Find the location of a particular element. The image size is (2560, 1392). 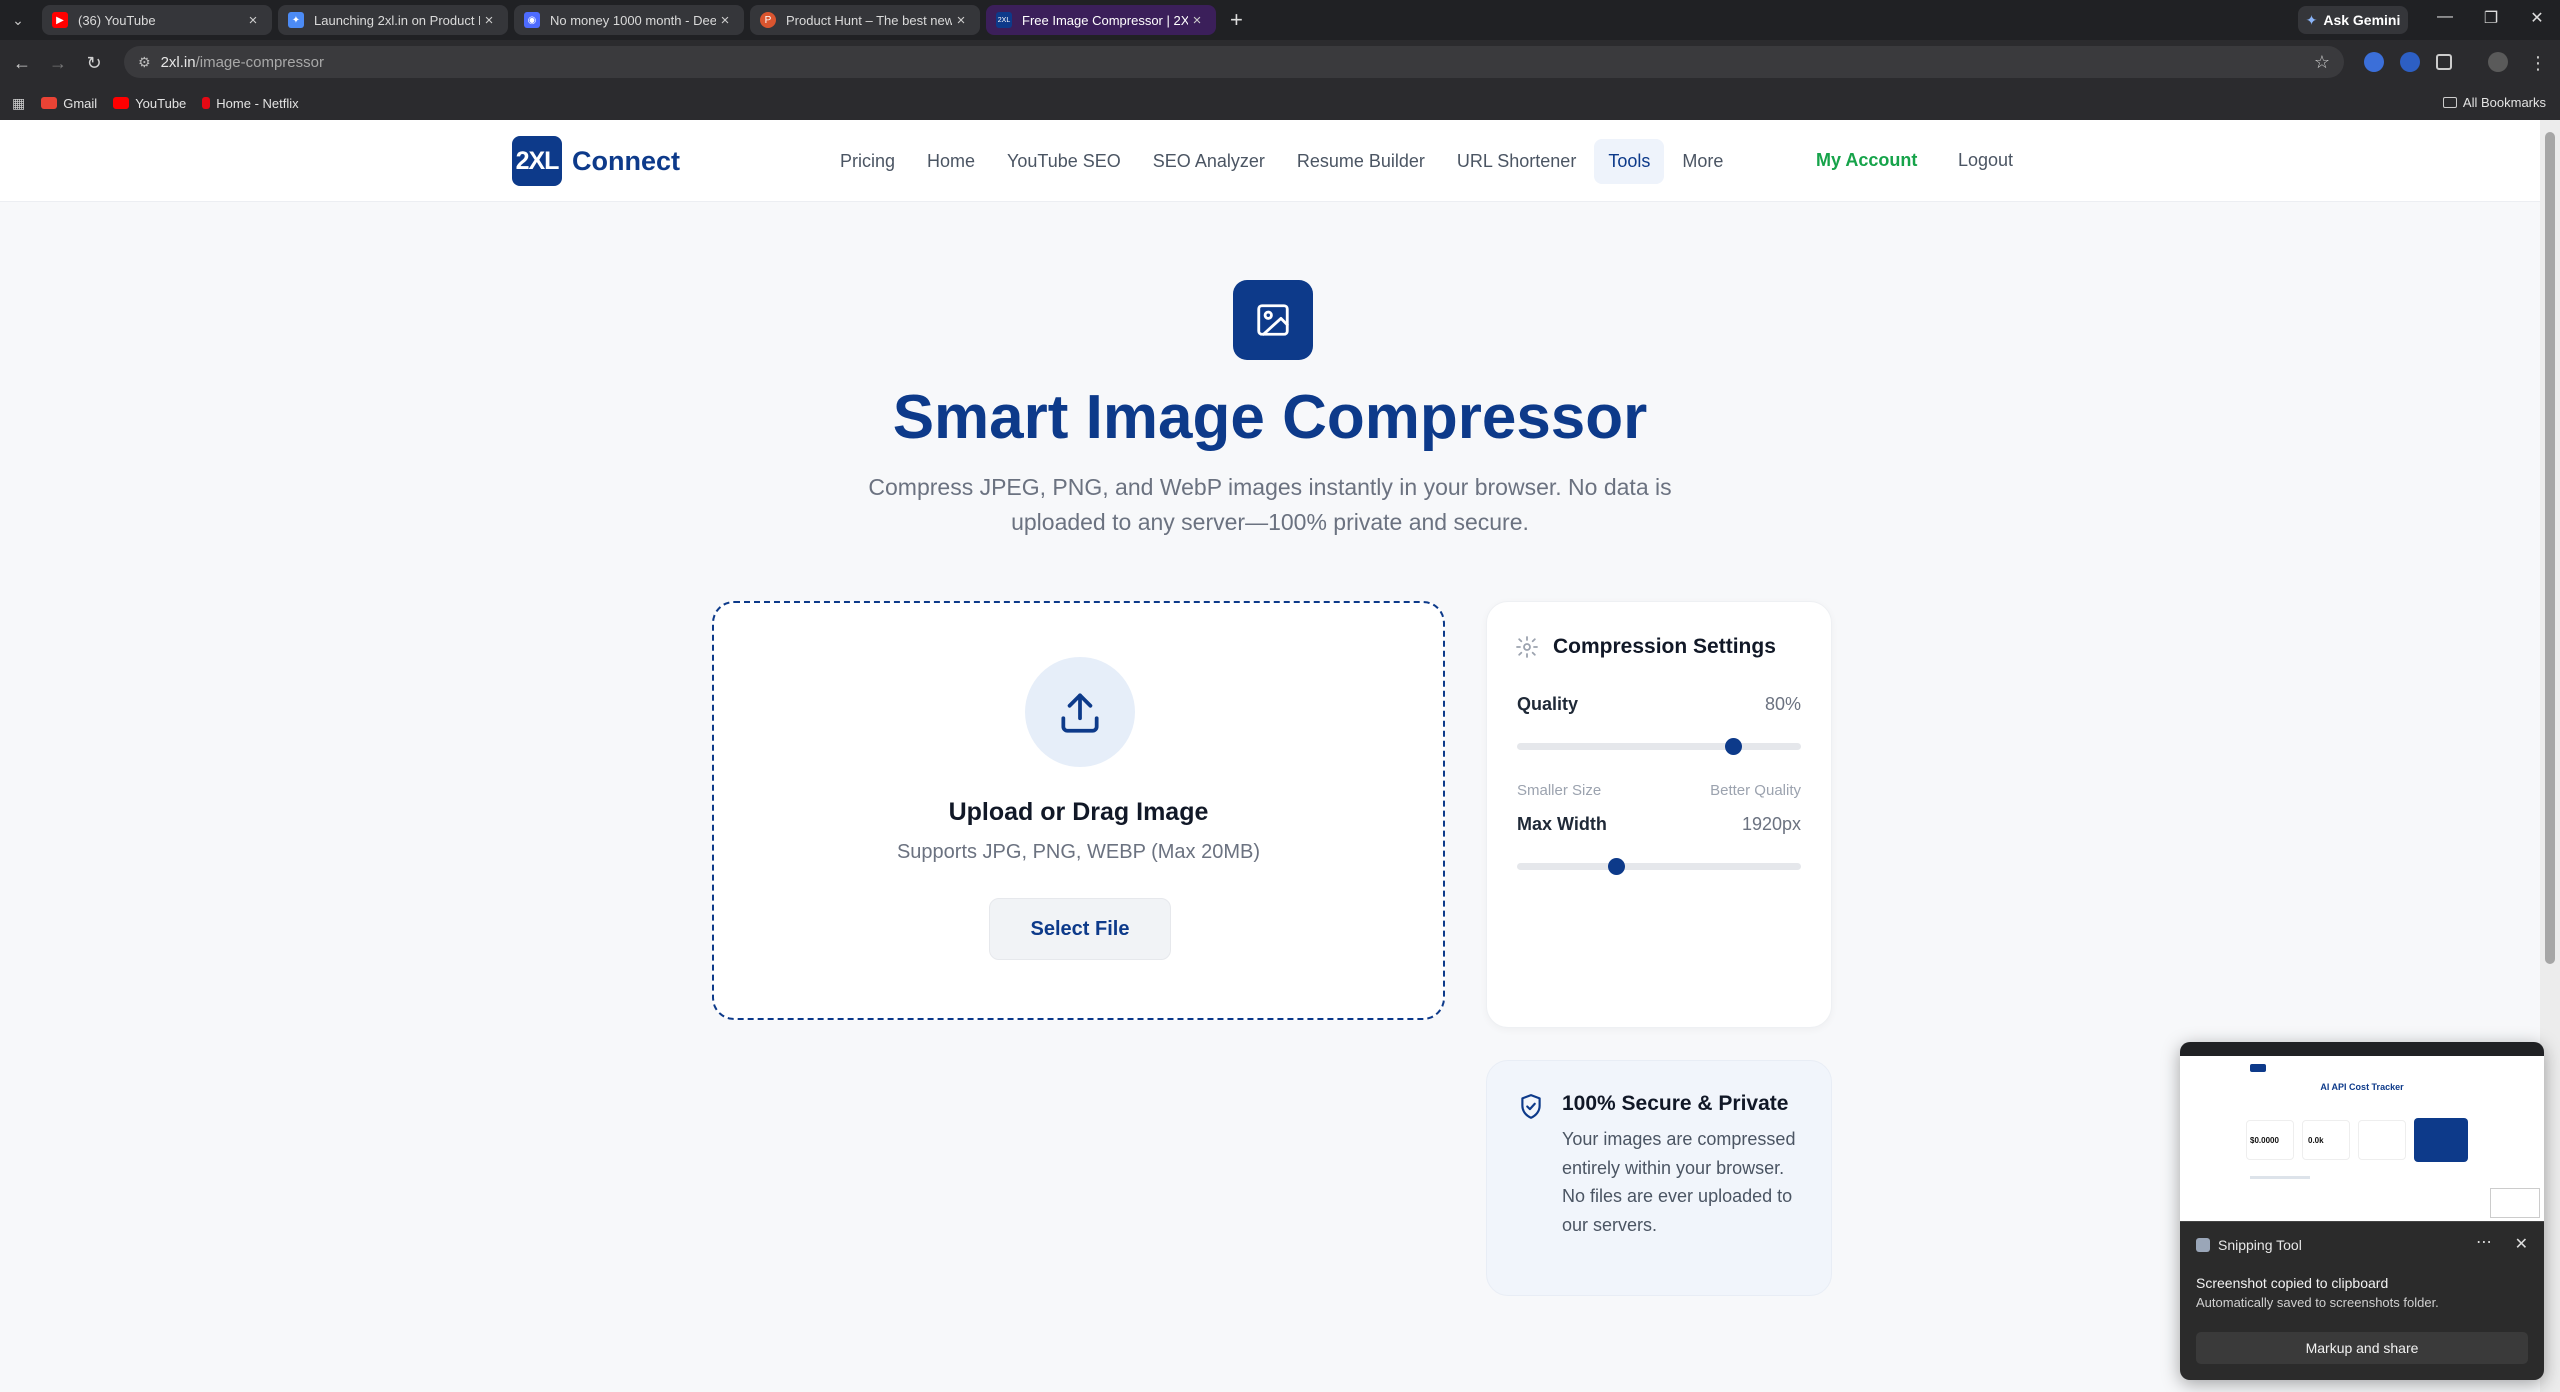

back-arrow-icon: ← is located at coordinates (22, 63).